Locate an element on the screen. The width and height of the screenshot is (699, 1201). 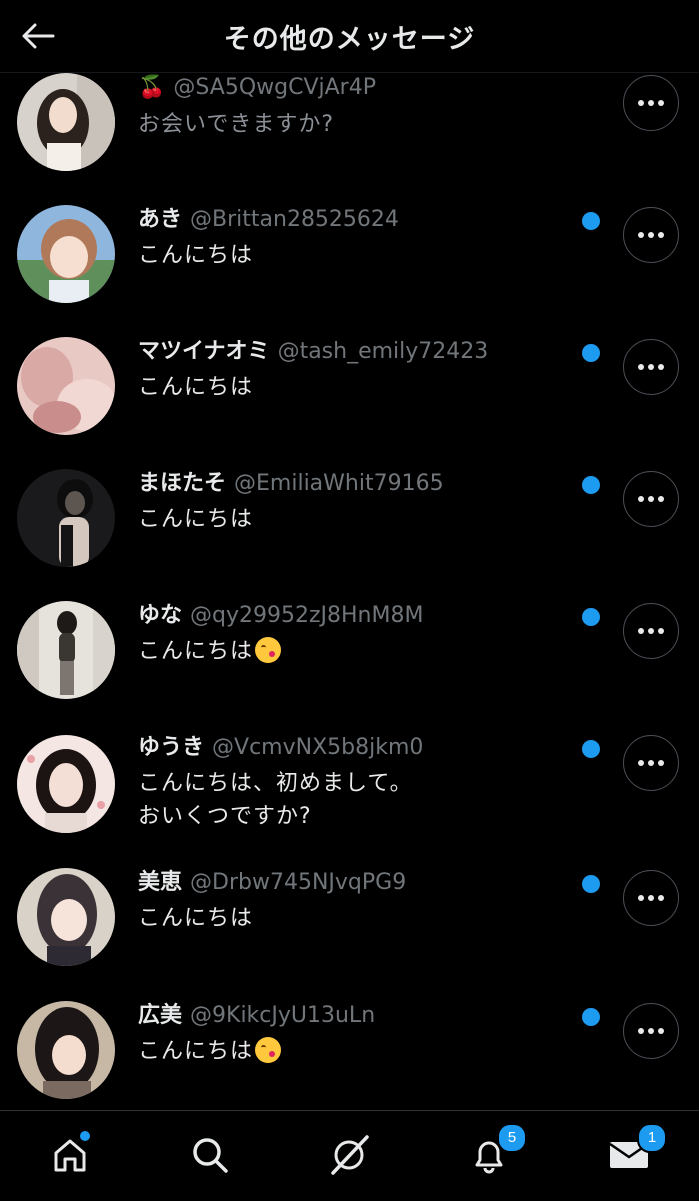
sender-name: 美恵 is located at coordinates (160, 882).